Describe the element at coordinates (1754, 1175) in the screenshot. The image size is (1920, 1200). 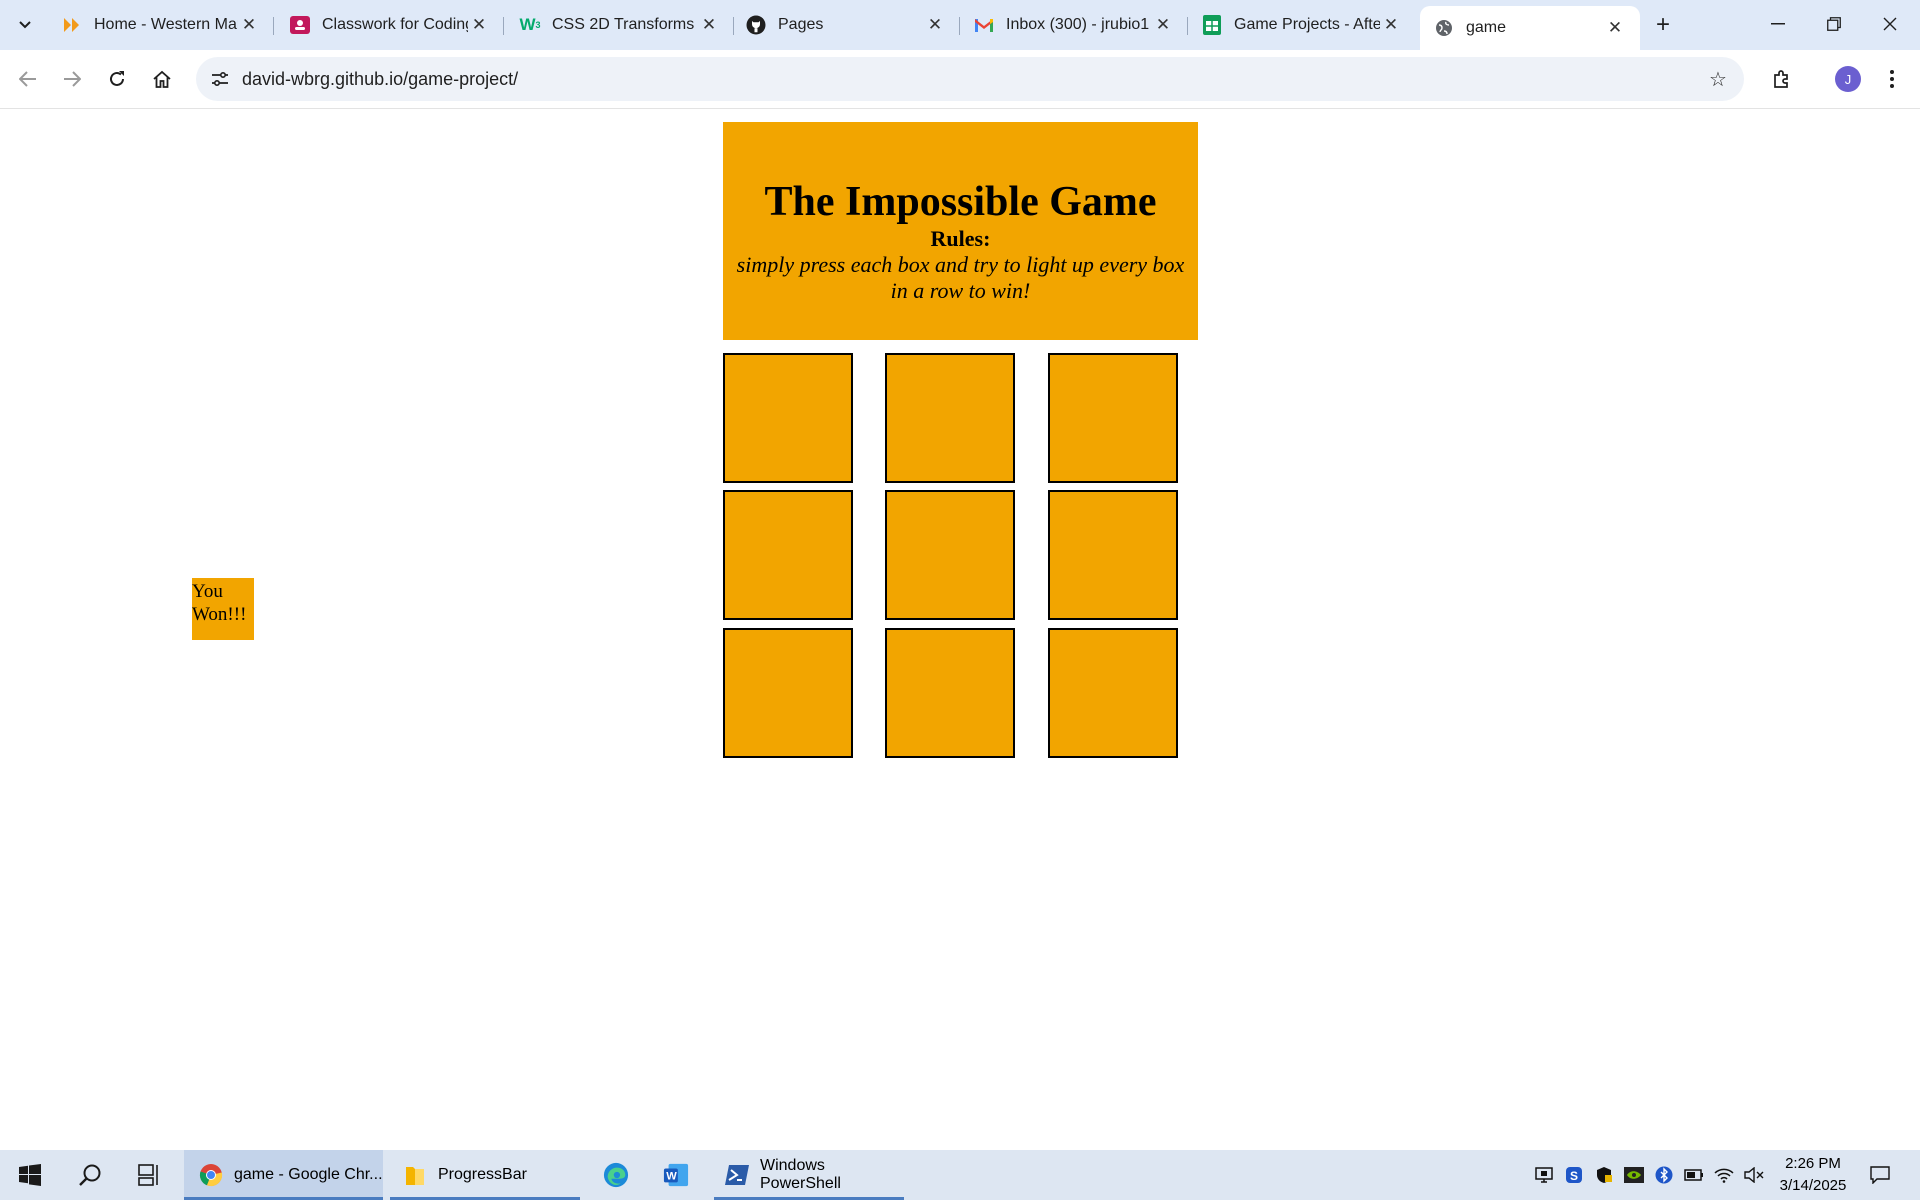
I see `volume-mute-icon` at that location.